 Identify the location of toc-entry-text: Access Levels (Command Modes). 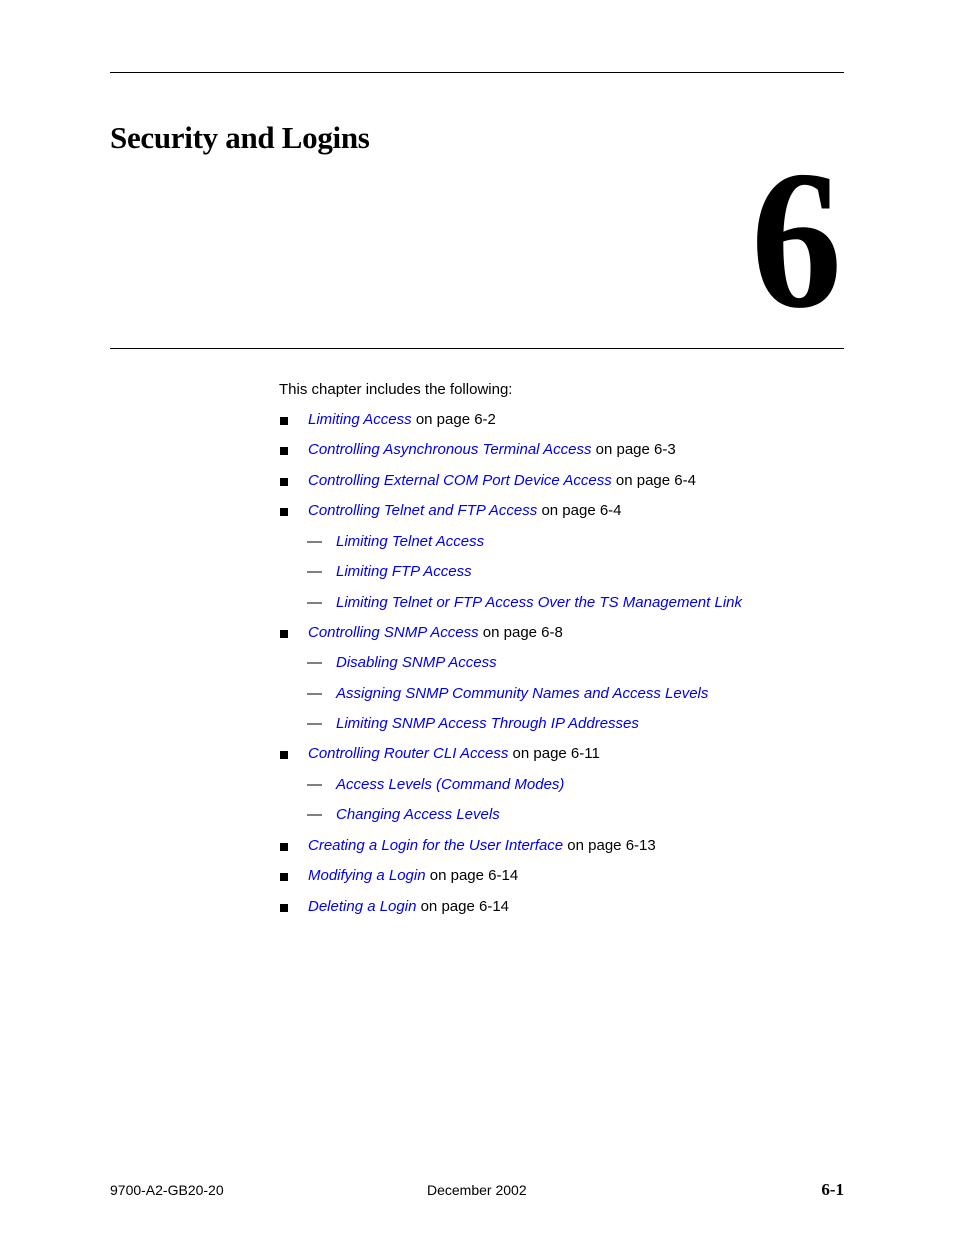
(450, 785).